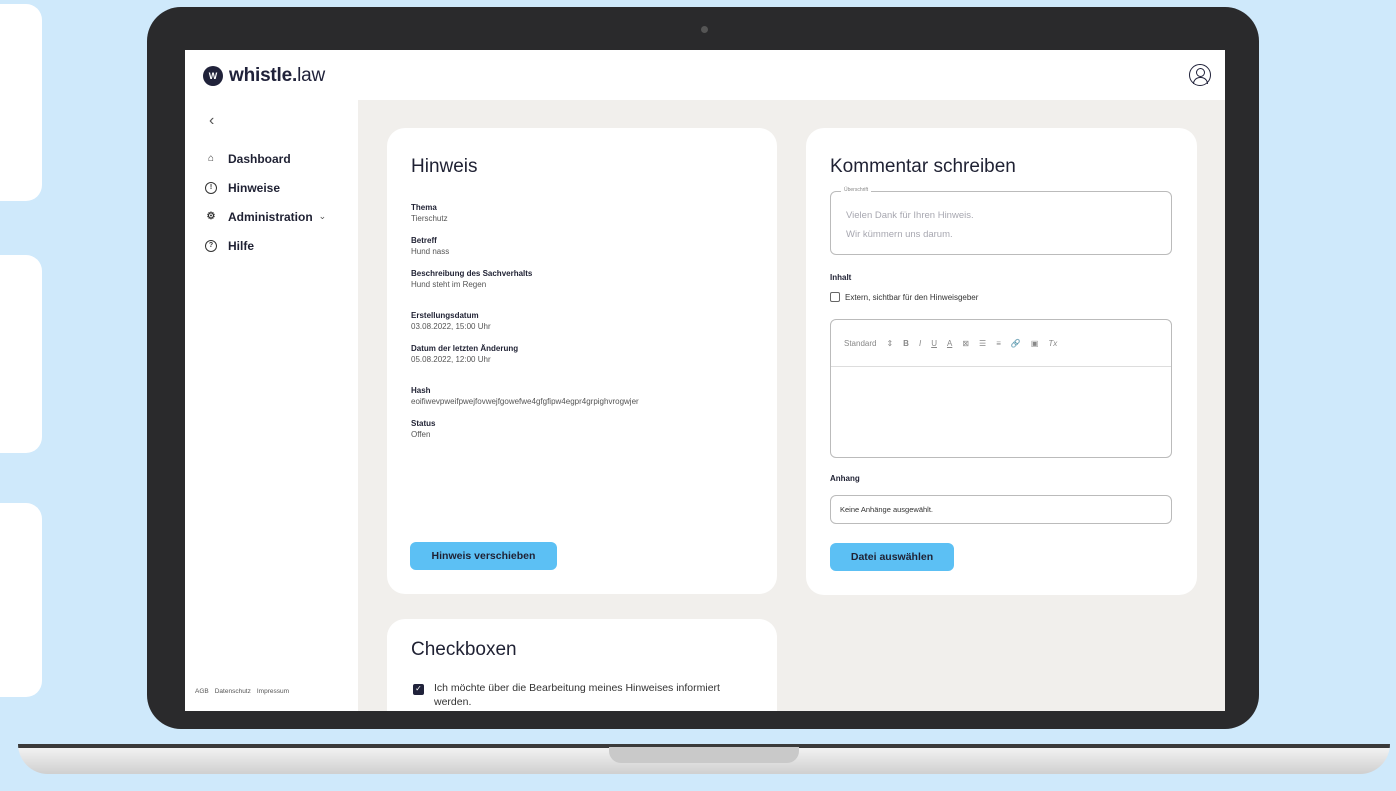 Image resolution: width=1396 pixels, height=791 pixels. What do you see at coordinates (424, 240) in the screenshot?
I see `field-label: Betreff` at bounding box center [424, 240].